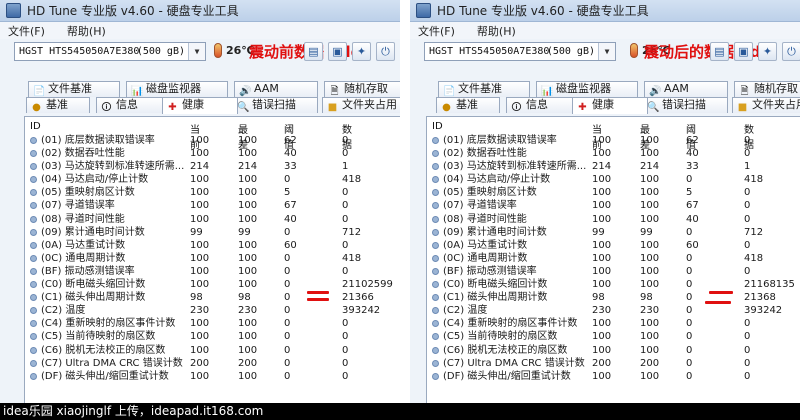 The image size is (800, 420). I want to click on tab-row-bottom: ●基准 🛈信息 ✚健康 🔍错误扫描 ■文件夹占用, so click(618, 105).